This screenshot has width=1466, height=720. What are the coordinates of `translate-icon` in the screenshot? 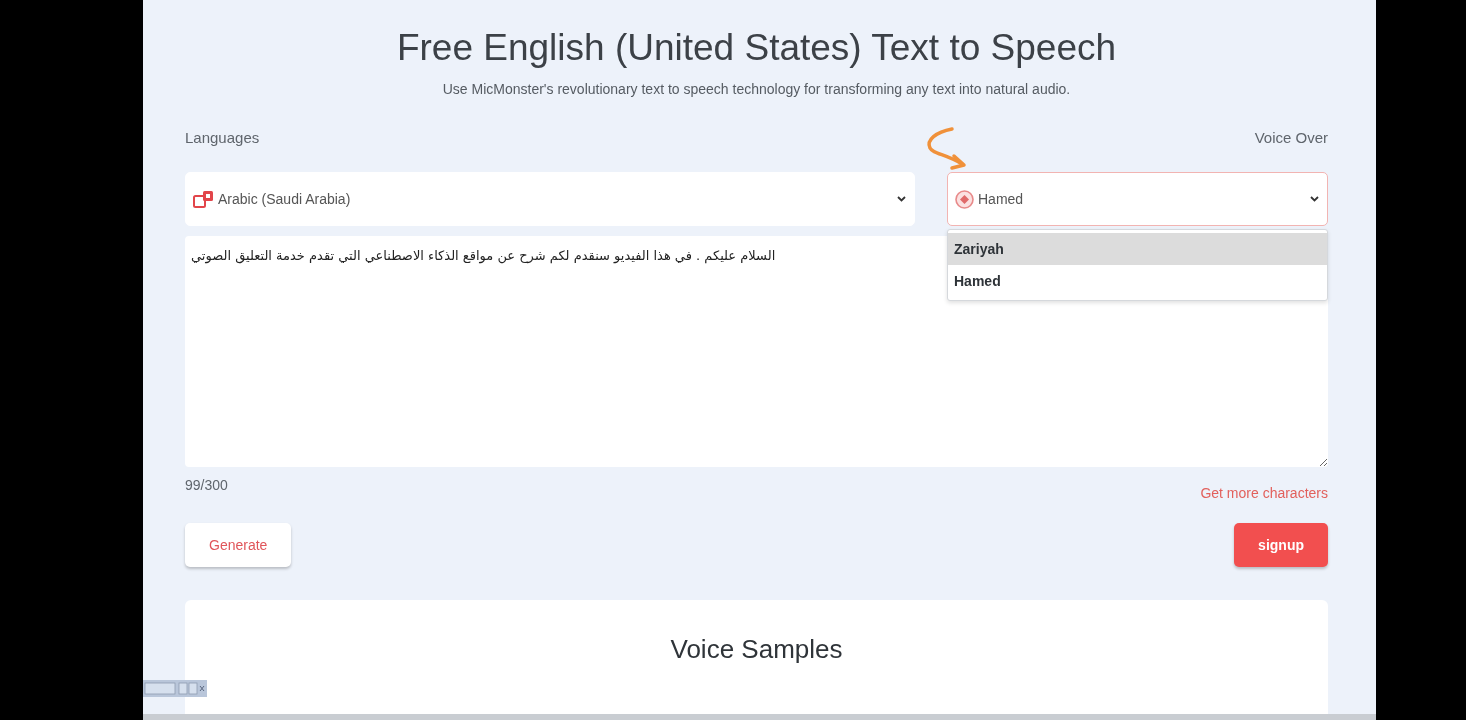 It's located at (203, 199).